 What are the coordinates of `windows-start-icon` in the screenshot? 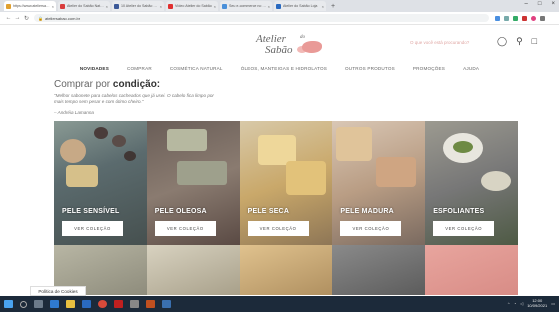 It's located at (8, 304).